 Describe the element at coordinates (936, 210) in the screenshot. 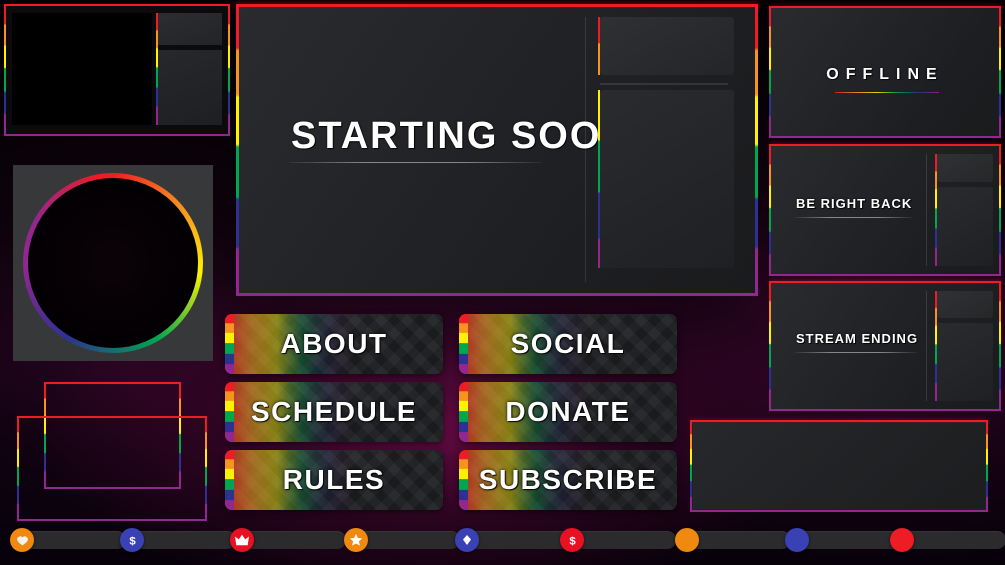

I see `brb-accent` at that location.